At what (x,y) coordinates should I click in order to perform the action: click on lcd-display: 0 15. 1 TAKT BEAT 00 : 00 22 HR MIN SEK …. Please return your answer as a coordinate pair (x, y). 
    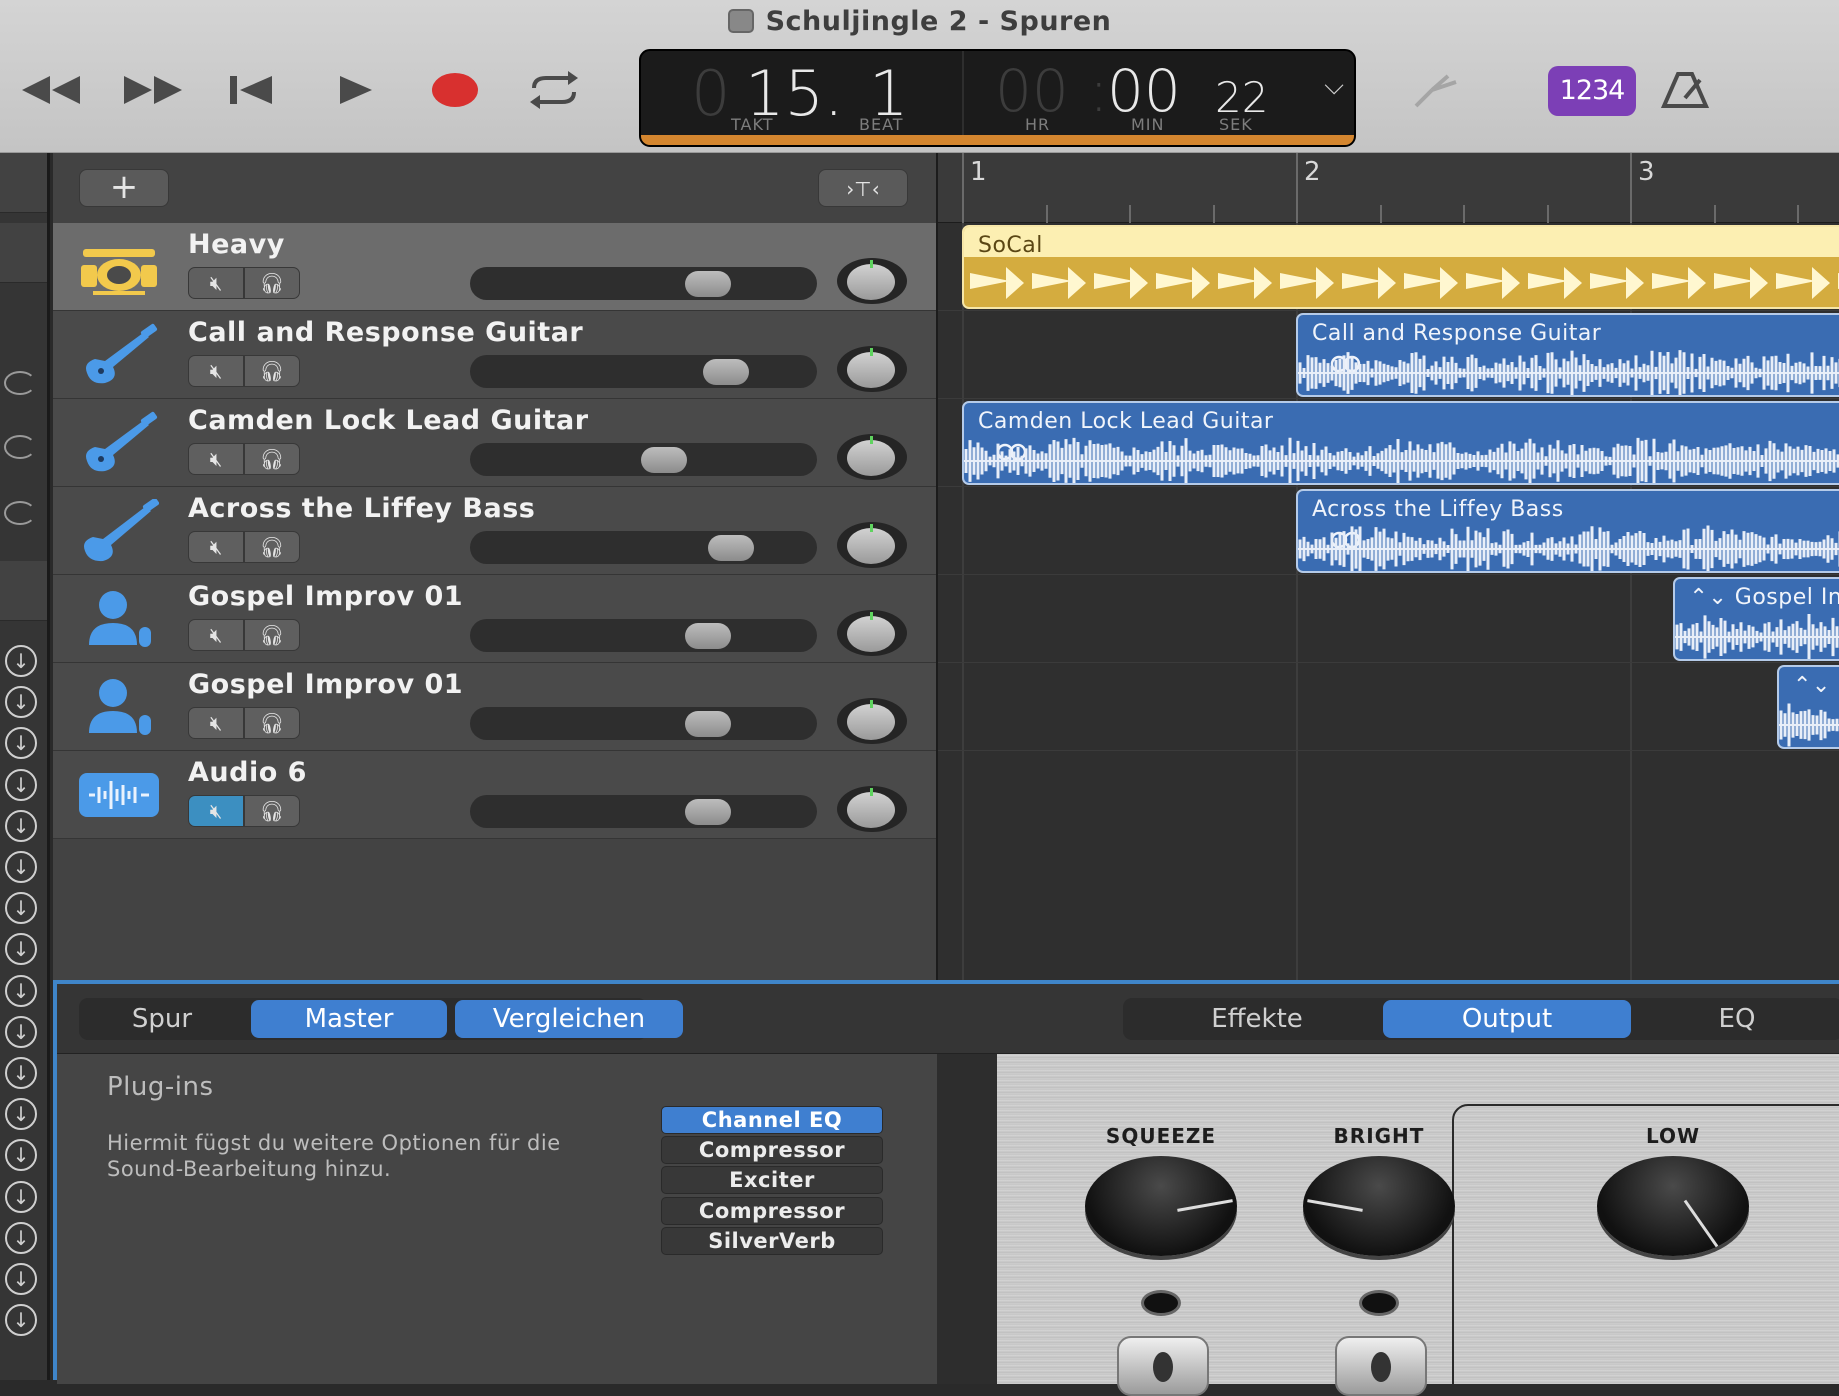
    Looking at the image, I should click on (997, 98).